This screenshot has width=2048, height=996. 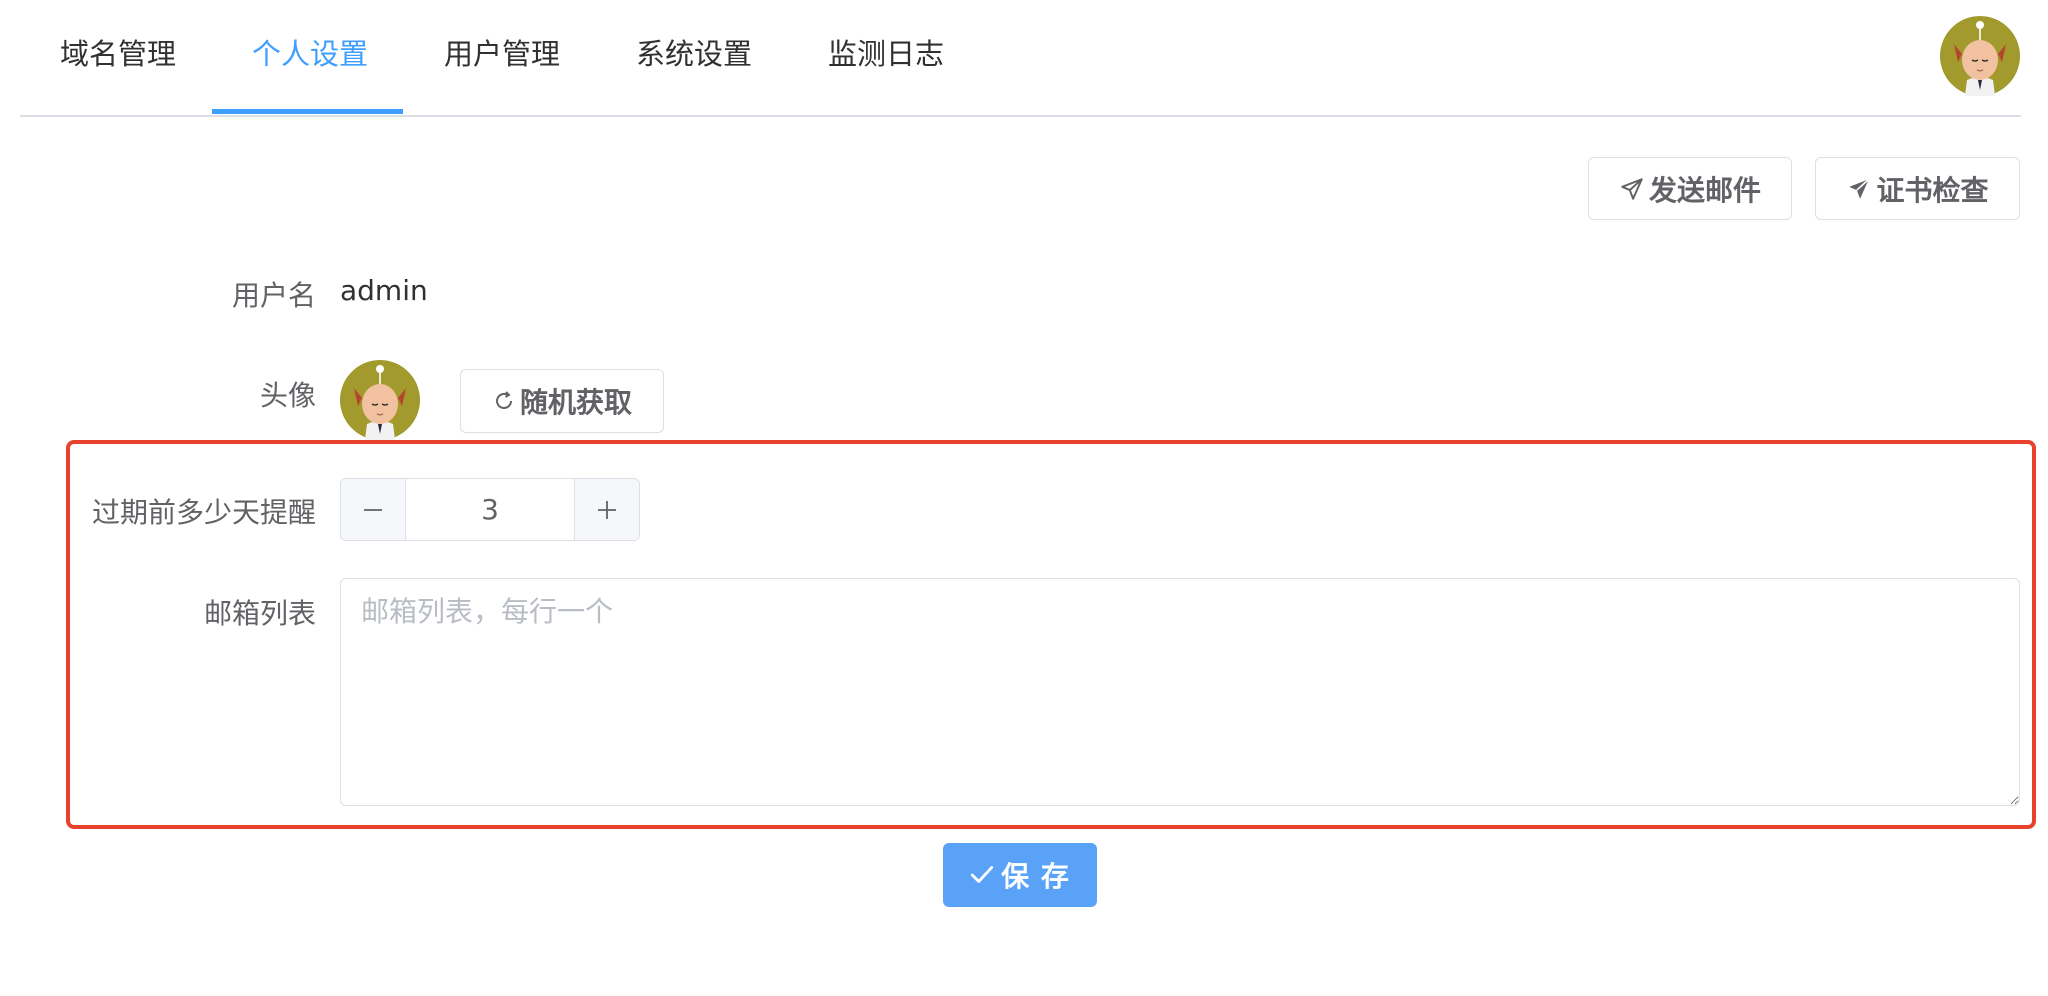 What do you see at coordinates (982, 874) in the screenshot?
I see `check-icon` at bounding box center [982, 874].